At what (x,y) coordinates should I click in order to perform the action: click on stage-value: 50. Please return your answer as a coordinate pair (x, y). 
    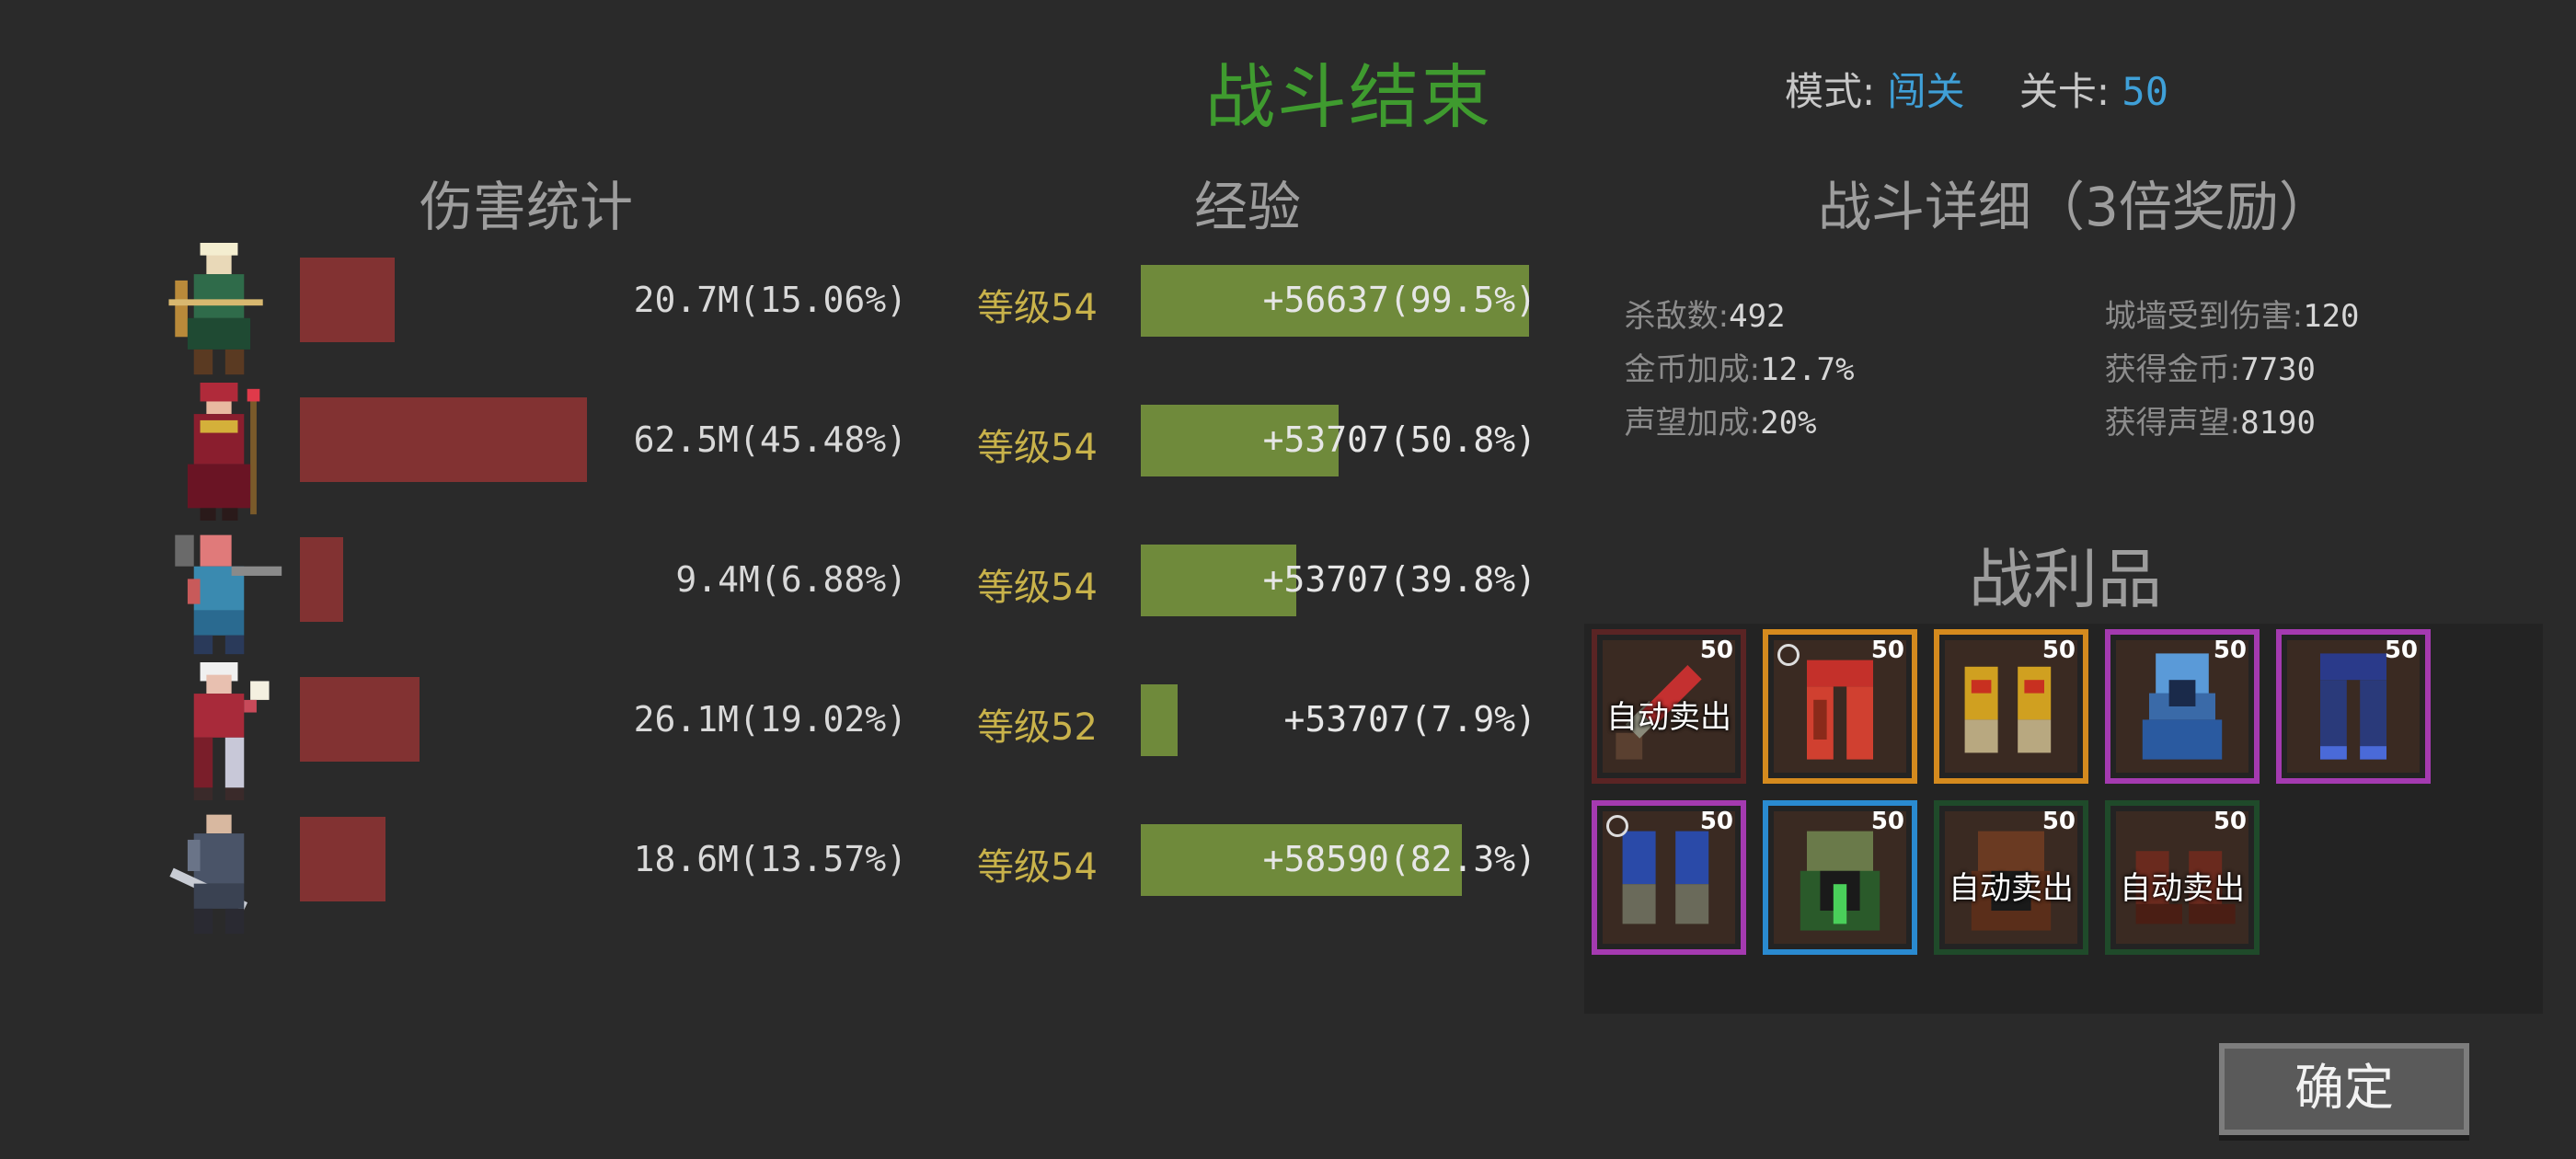
    Looking at the image, I should click on (2145, 91).